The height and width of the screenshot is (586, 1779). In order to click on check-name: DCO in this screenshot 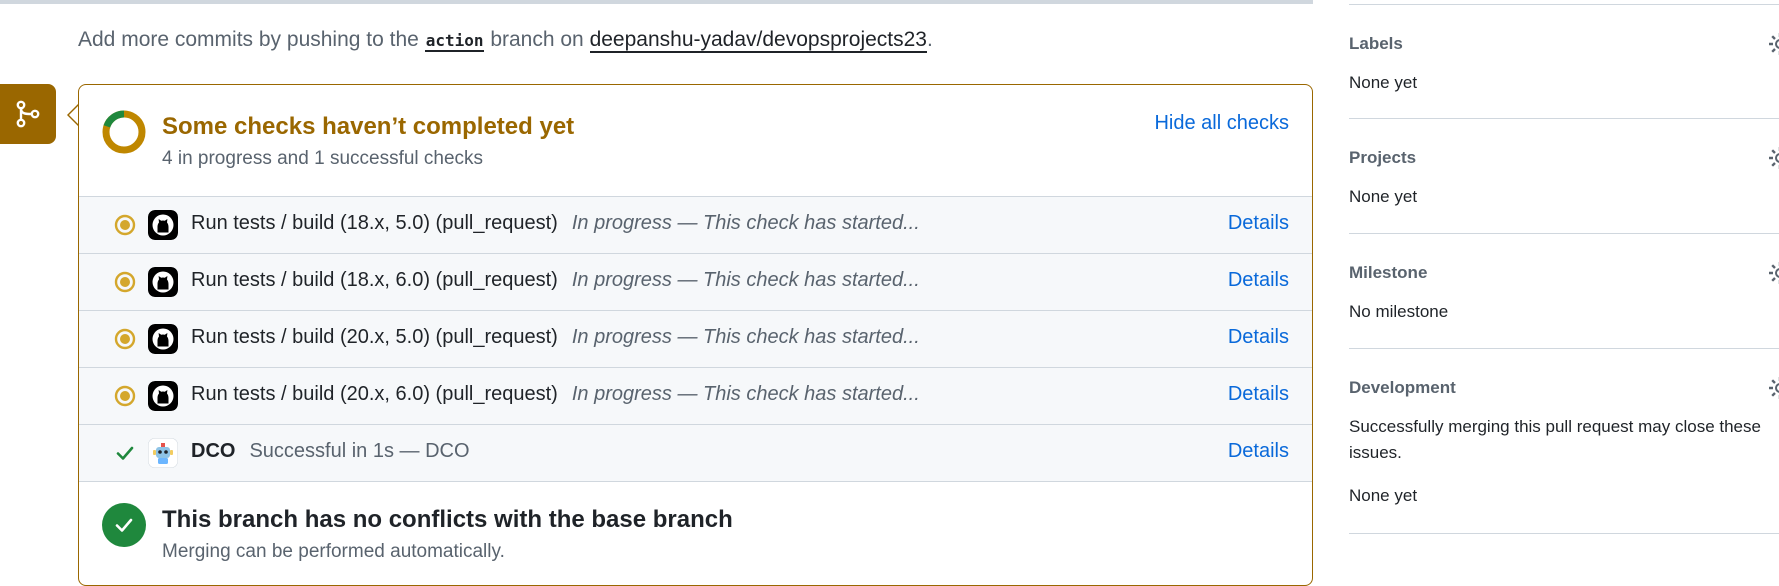, I will do `click(213, 451)`.